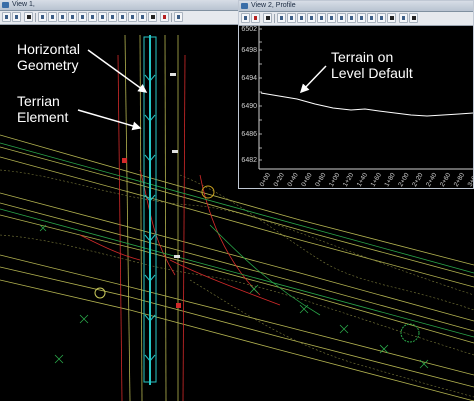 This screenshot has height=401, width=474. What do you see at coordinates (356, 6) in the screenshot?
I see `profile-view-titlebar: View 2, Profile` at bounding box center [356, 6].